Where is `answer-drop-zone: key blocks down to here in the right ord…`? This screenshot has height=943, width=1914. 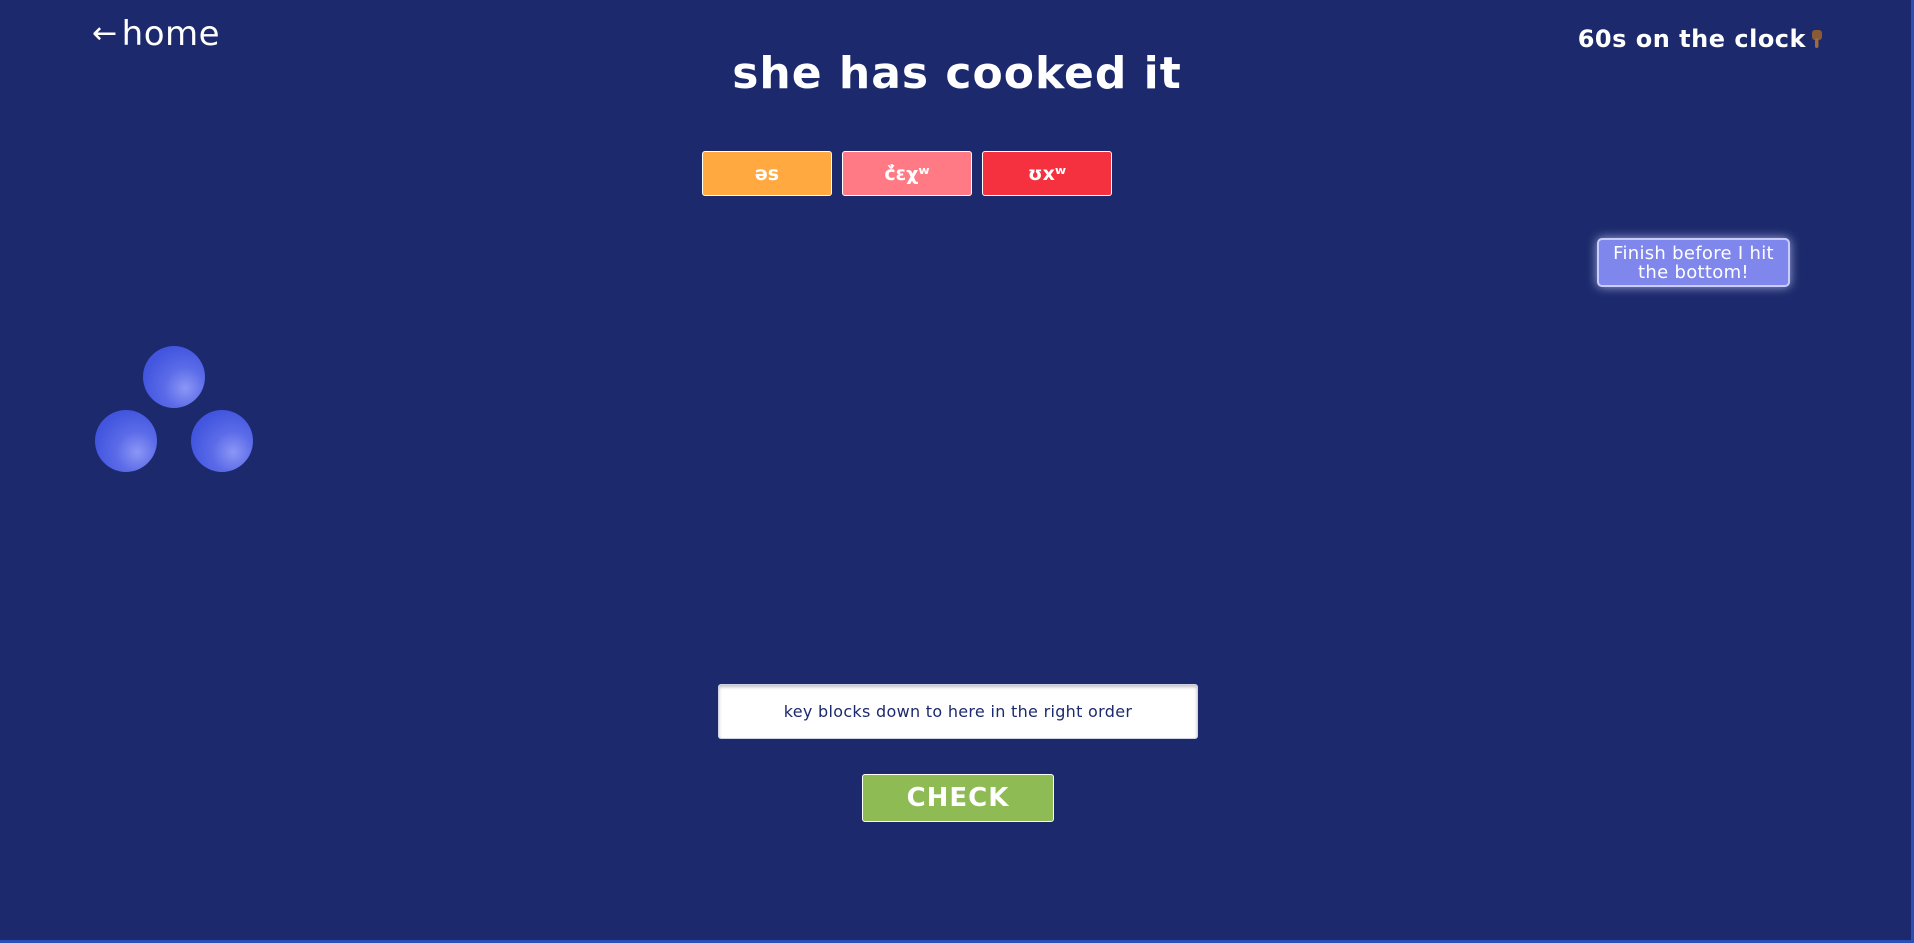
answer-drop-zone: key blocks down to here in the right ord… is located at coordinates (958, 711).